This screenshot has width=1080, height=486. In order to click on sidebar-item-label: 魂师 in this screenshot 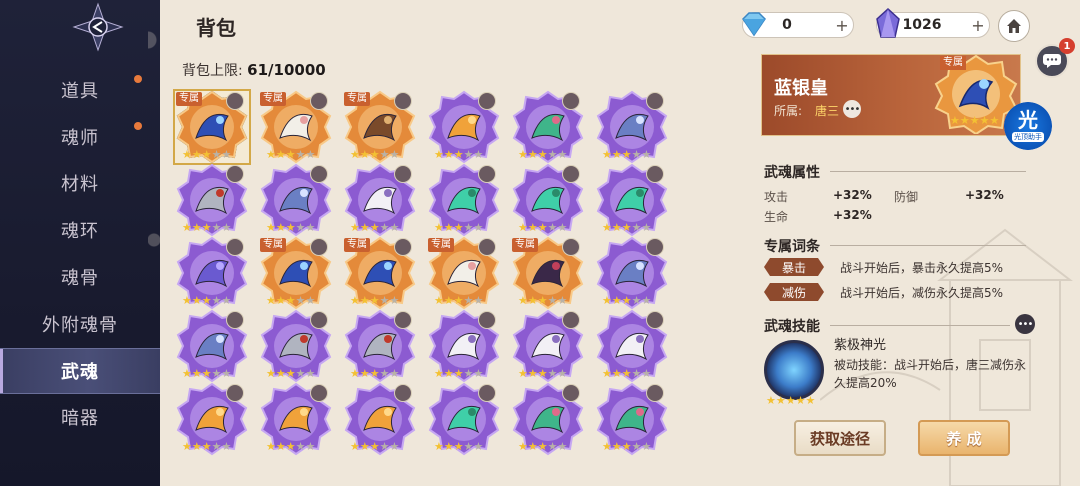, I will do `click(80, 138)`.